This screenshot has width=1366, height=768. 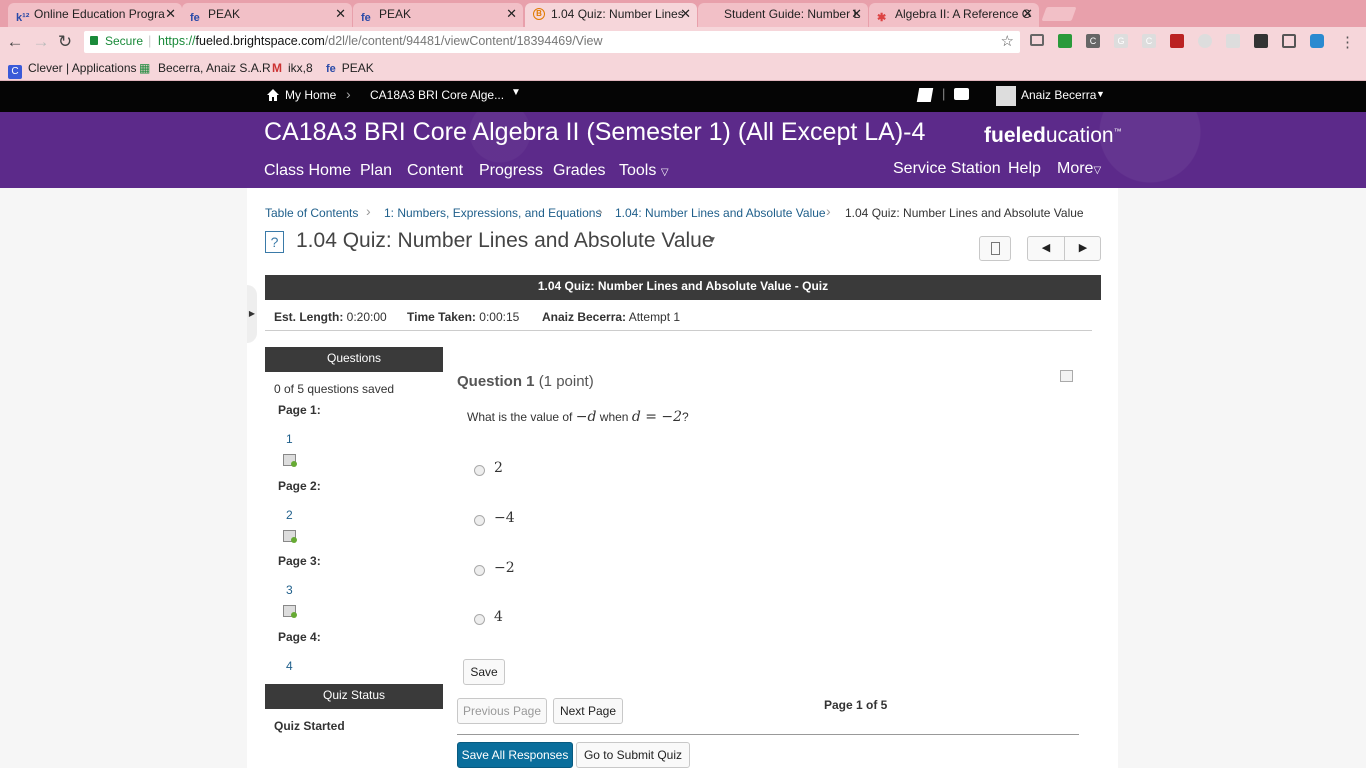 What do you see at coordinates (720, 213) in the screenshot?
I see `breadcrumb-lesson: 1.04: Number Lines and Absolute Value` at bounding box center [720, 213].